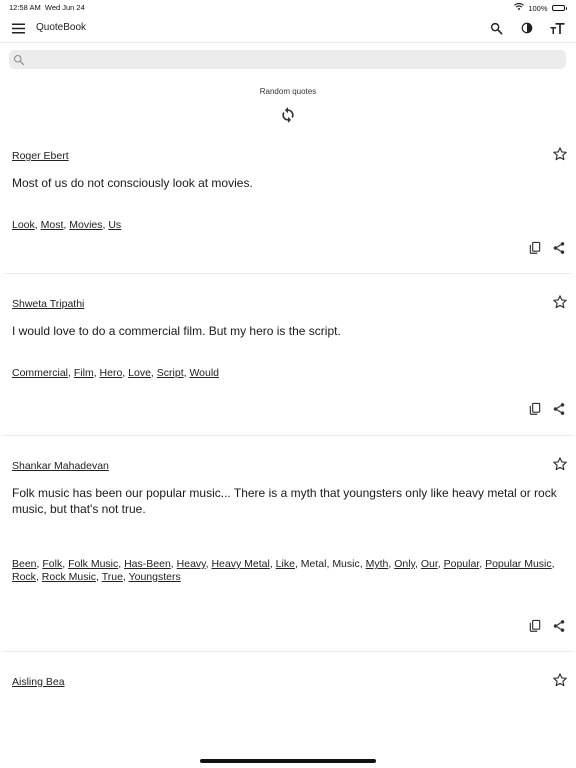  What do you see at coordinates (93, 564) in the screenshot?
I see `tag-link: Folk Music` at bounding box center [93, 564].